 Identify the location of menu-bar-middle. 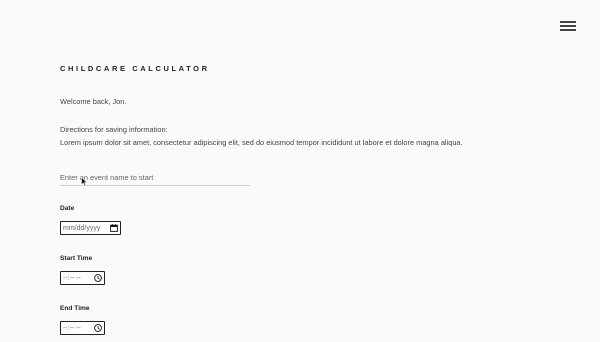
(568, 26).